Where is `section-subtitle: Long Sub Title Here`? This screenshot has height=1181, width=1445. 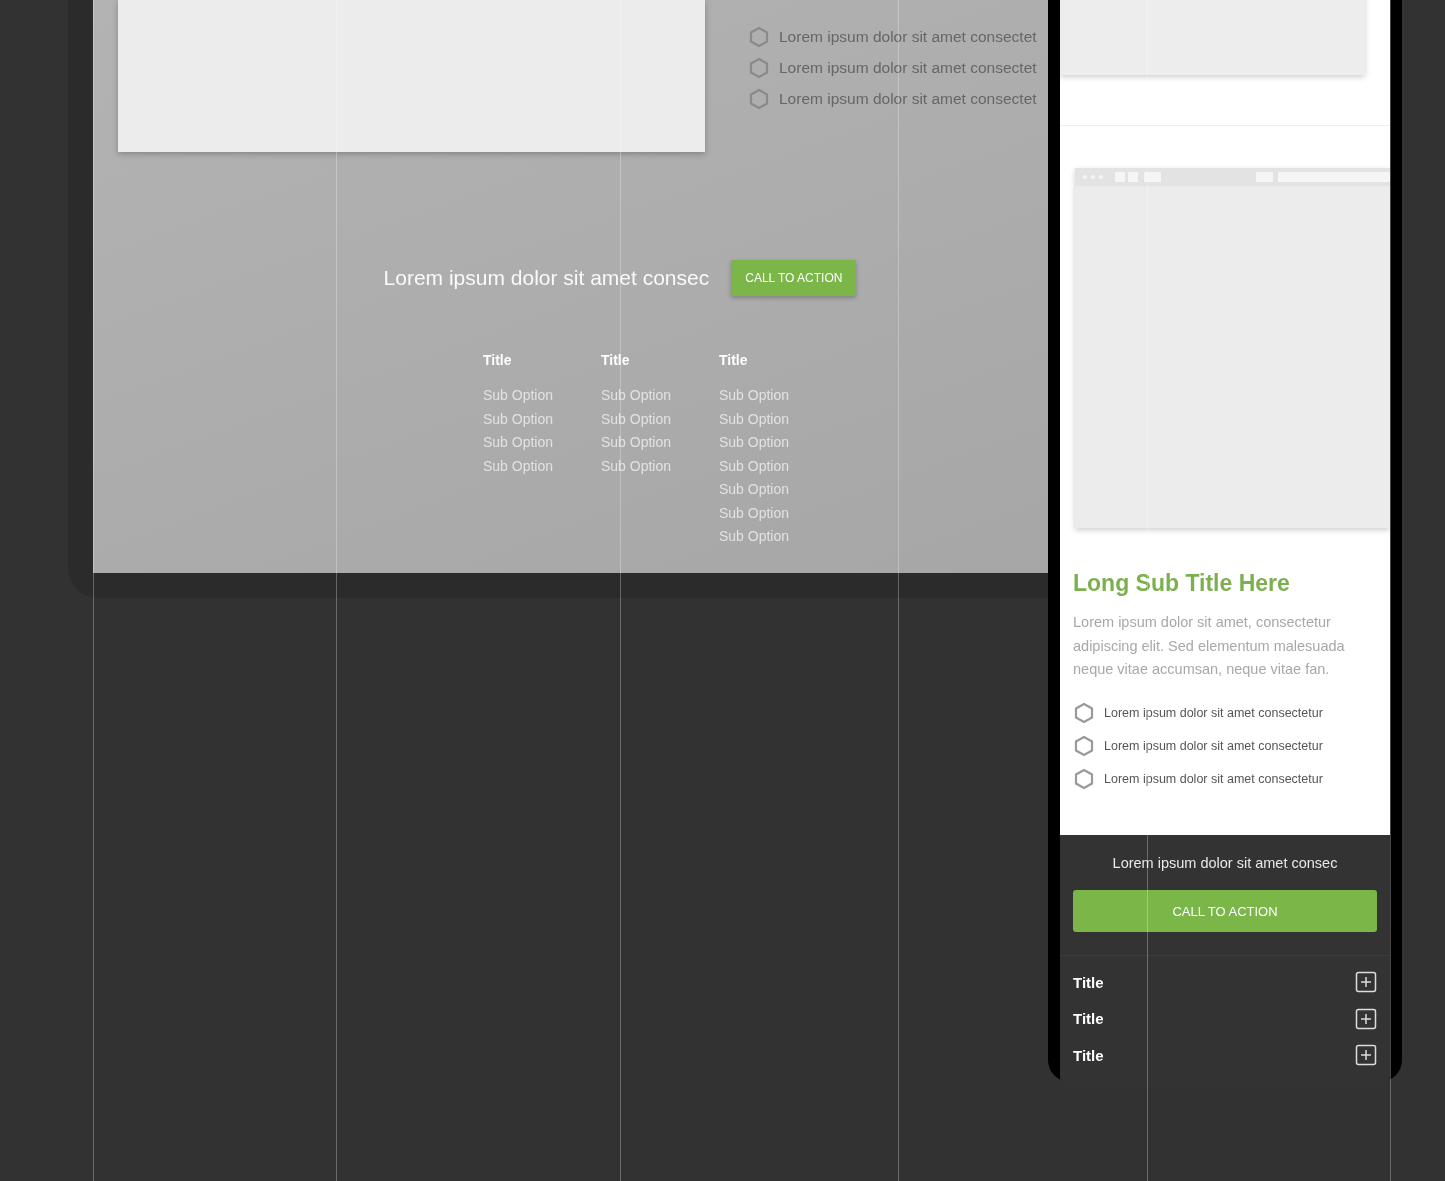 section-subtitle: Long Sub Title Here is located at coordinates (1182, 583).